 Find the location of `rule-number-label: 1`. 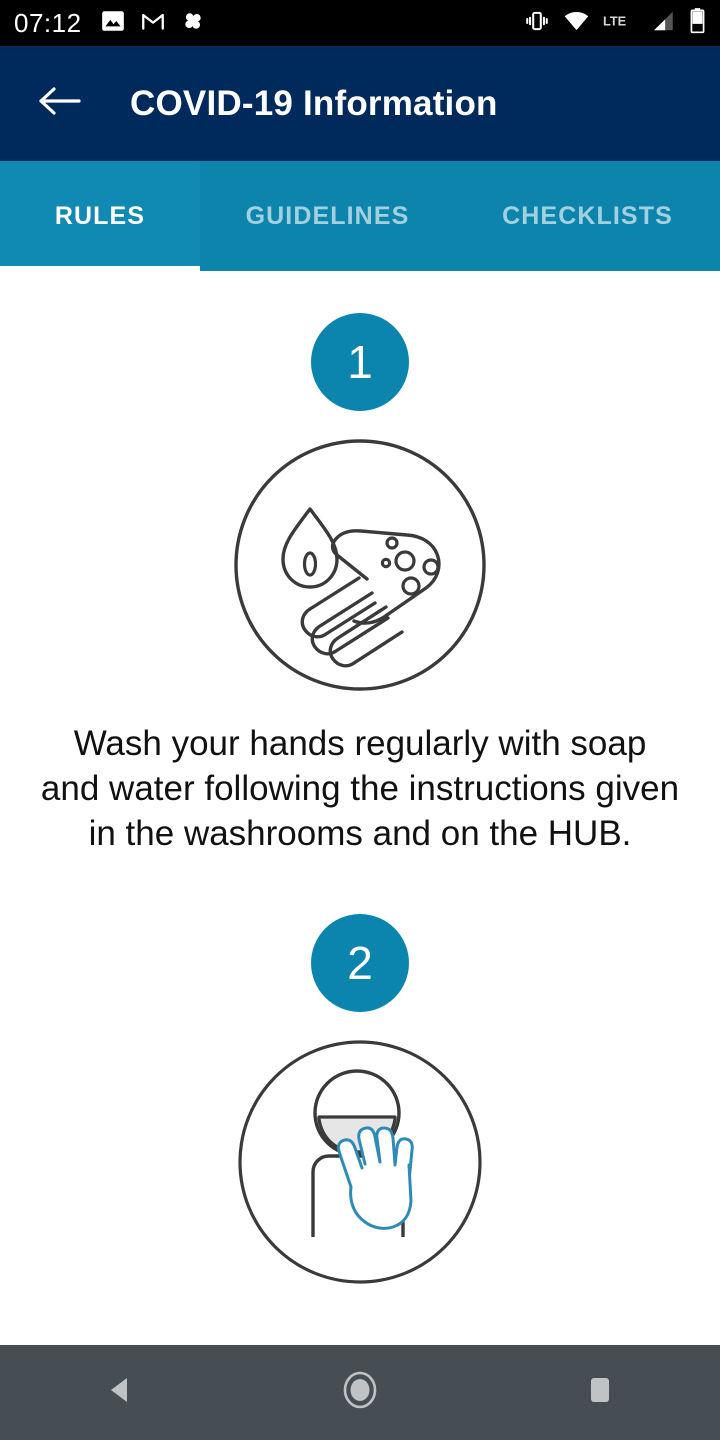

rule-number-label: 1 is located at coordinates (360, 362).